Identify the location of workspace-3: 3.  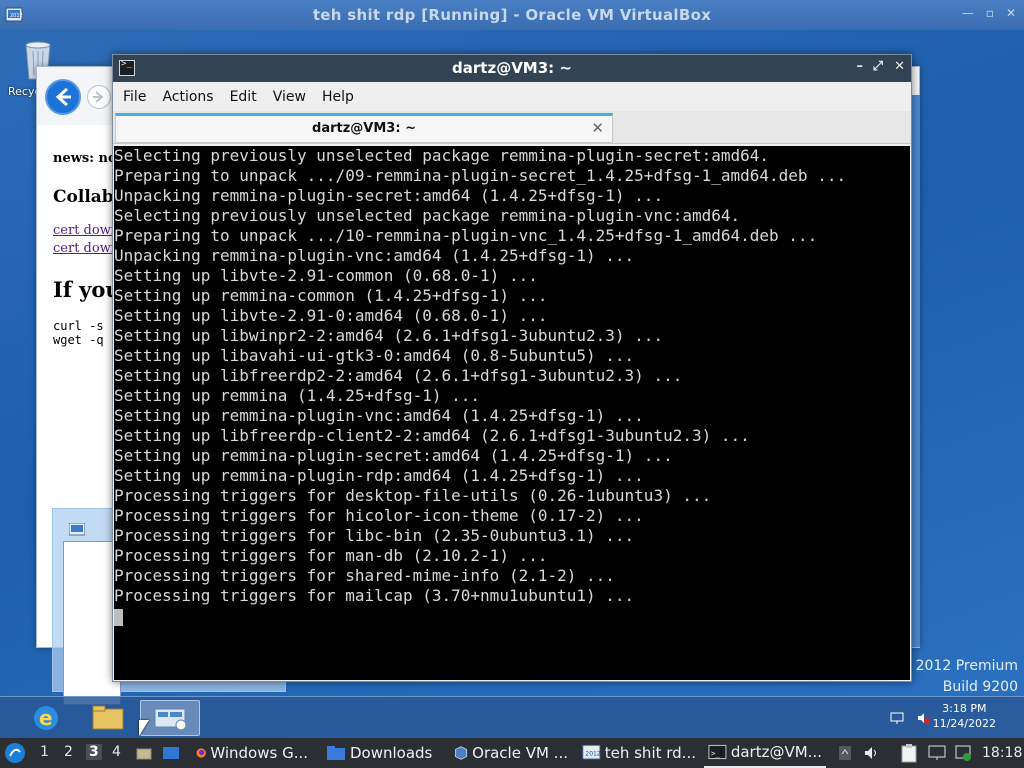
(94, 752).